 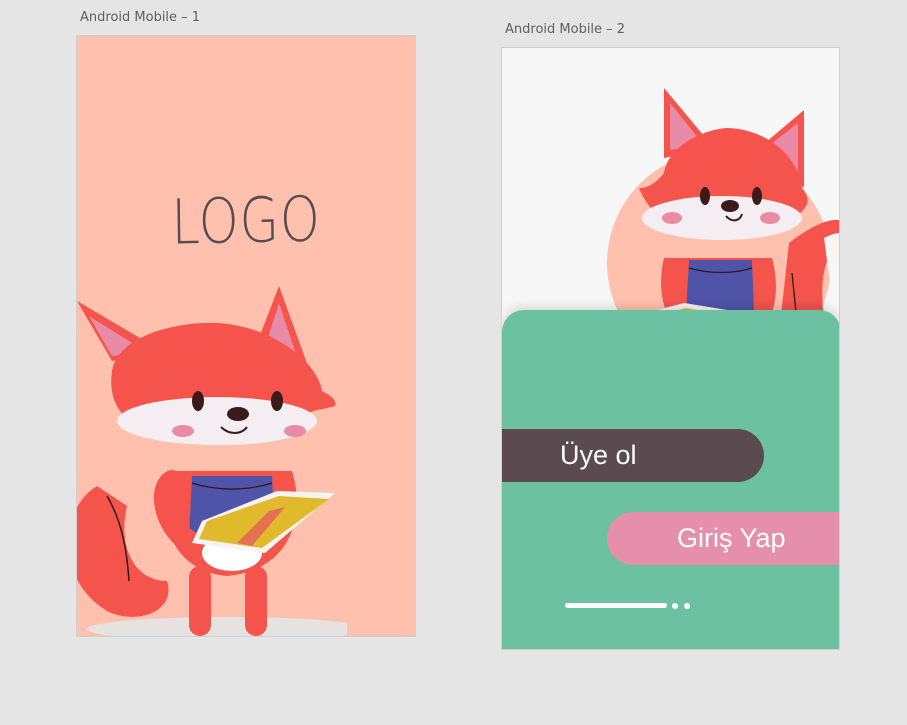 I want to click on login-button: Giriş Yap, so click(x=723, y=538).